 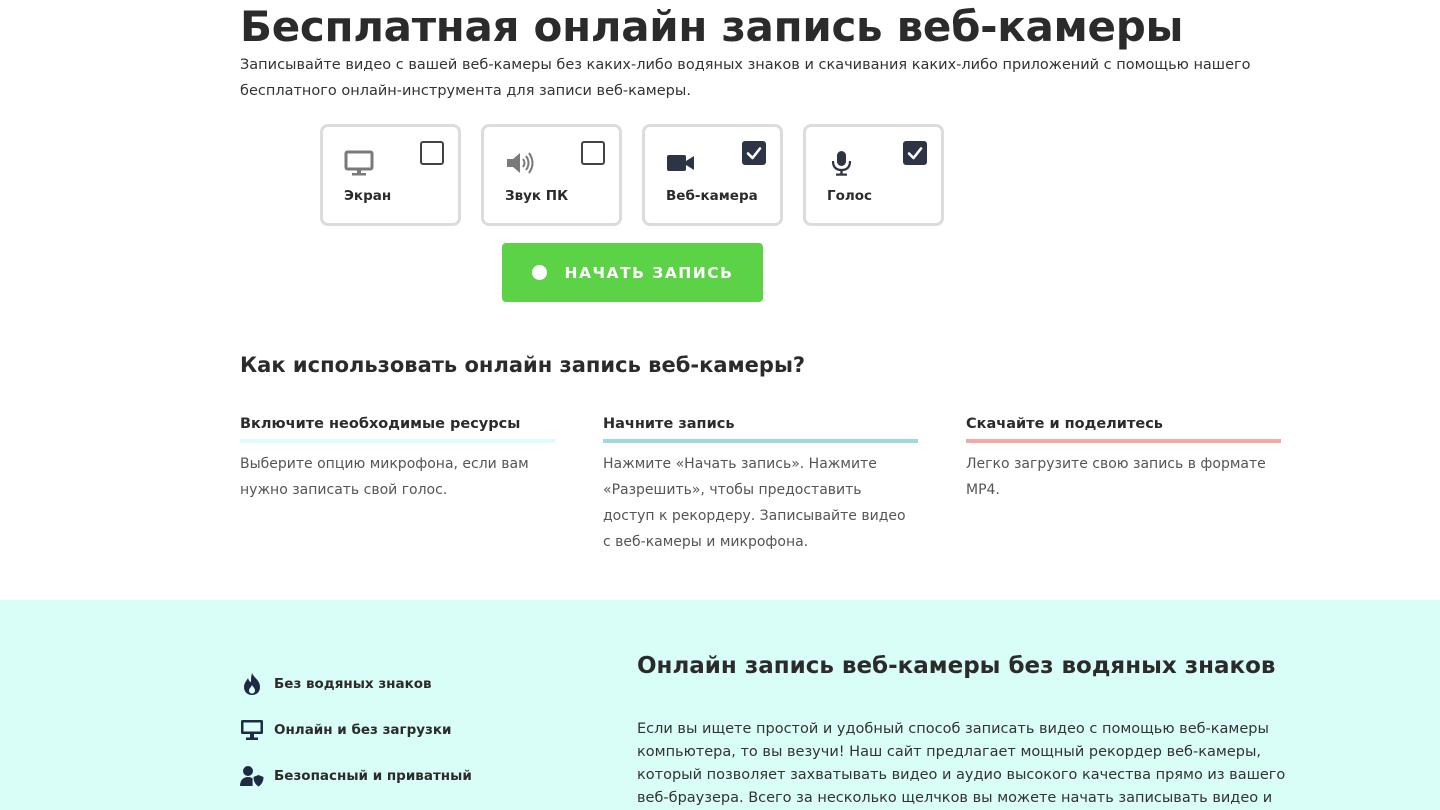 What do you see at coordinates (363, 730) in the screenshot?
I see `feature-label: Онлайн и без загрузки` at bounding box center [363, 730].